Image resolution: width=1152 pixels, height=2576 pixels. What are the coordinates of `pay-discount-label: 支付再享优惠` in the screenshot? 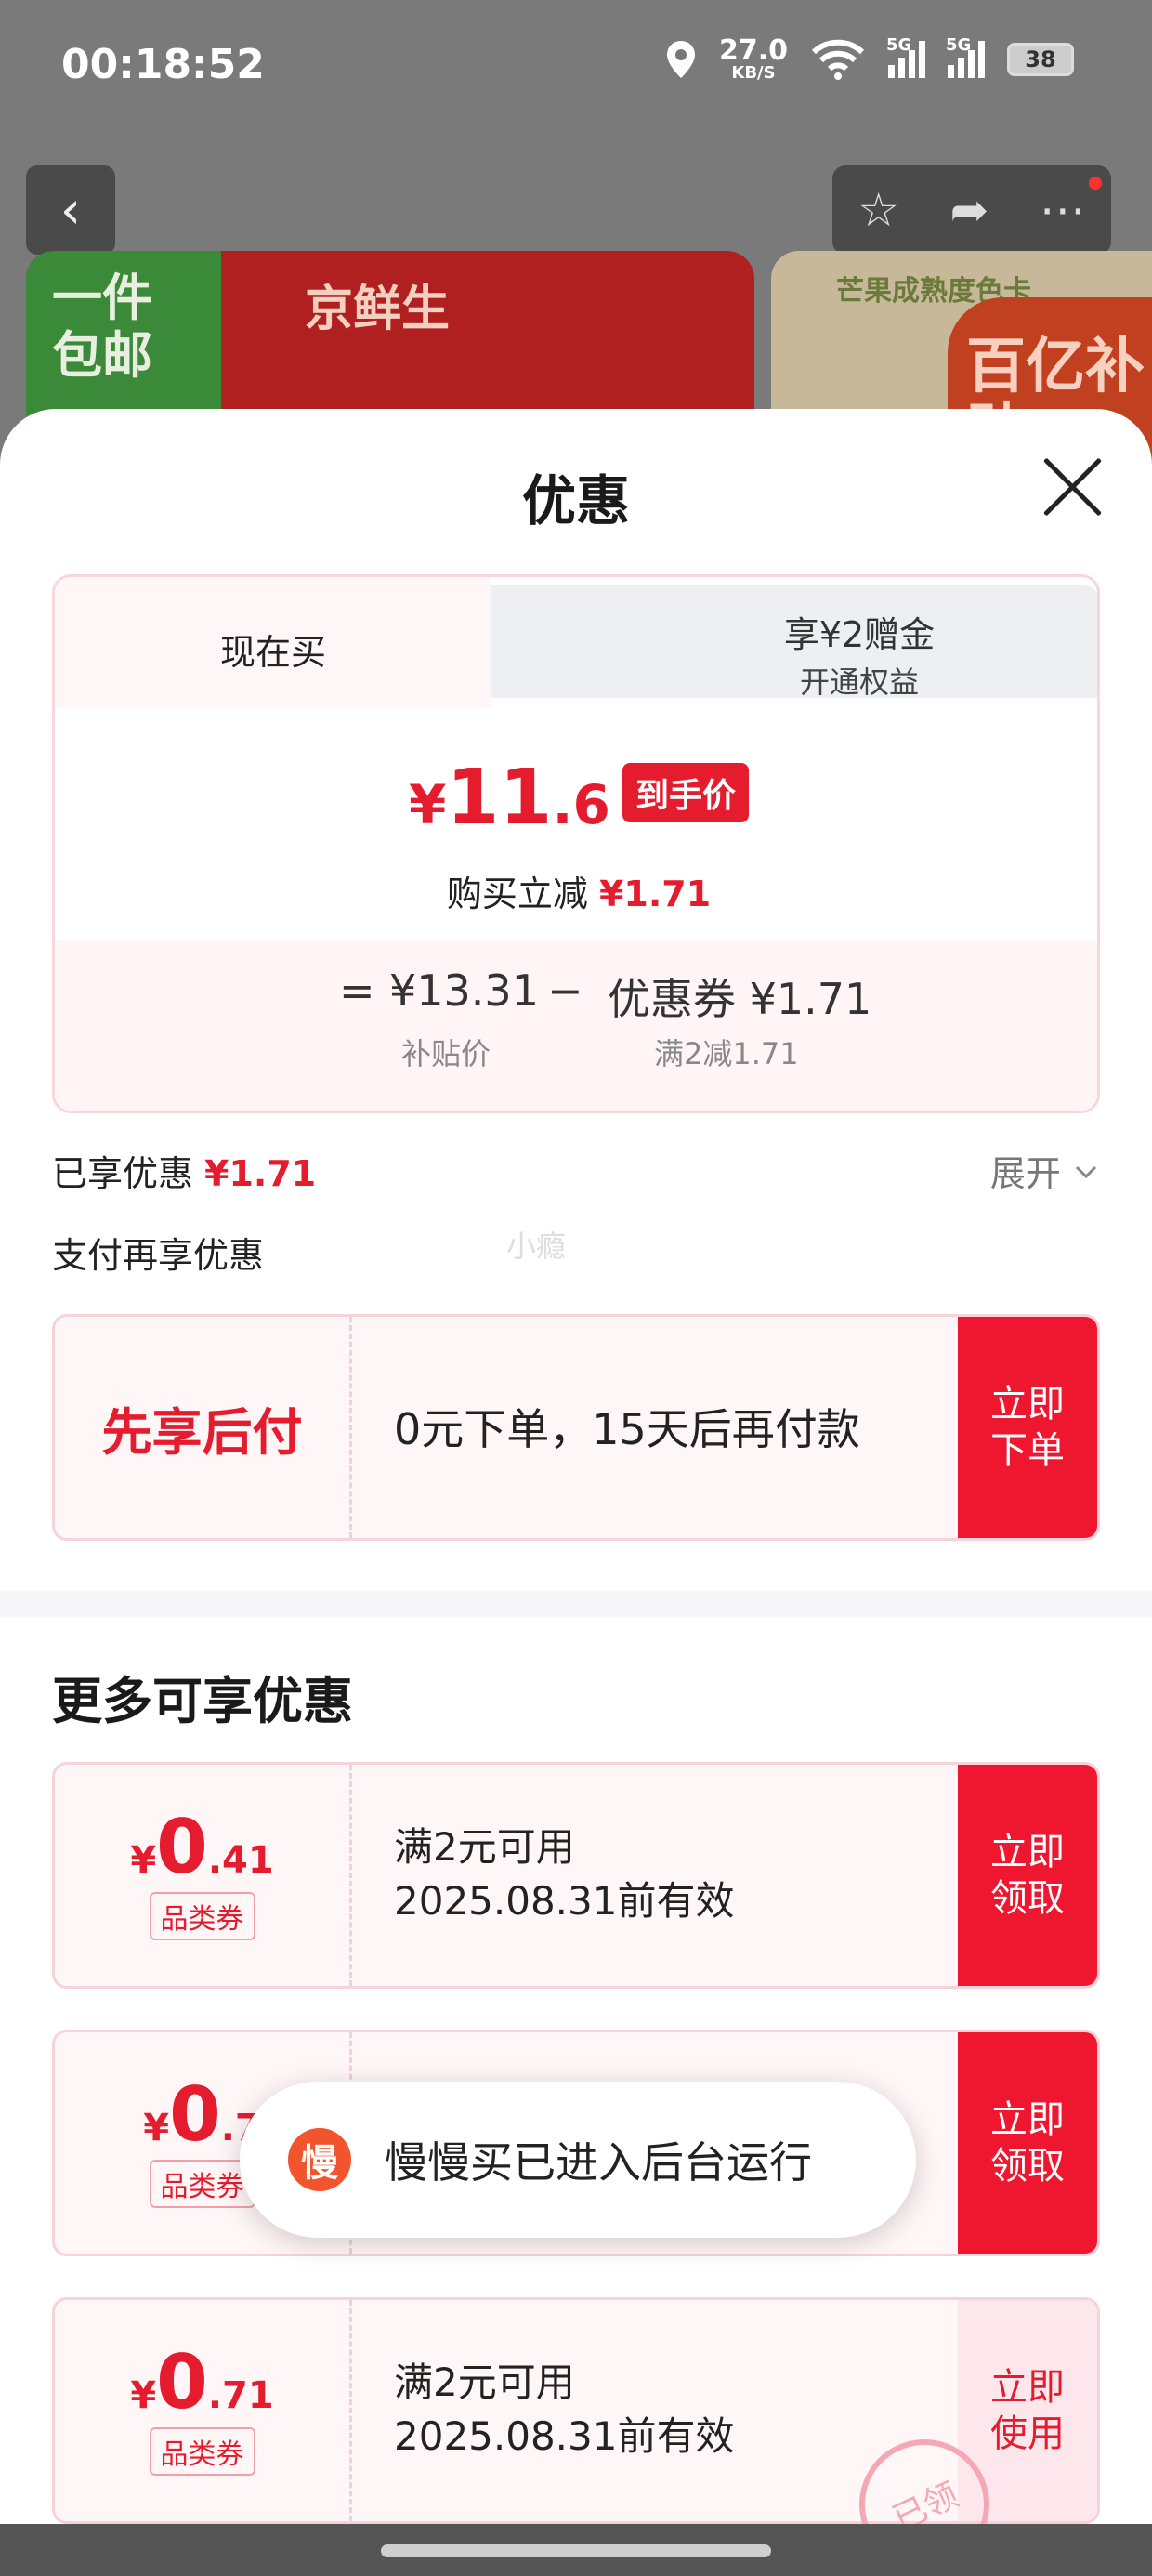 It's located at (158, 1255).